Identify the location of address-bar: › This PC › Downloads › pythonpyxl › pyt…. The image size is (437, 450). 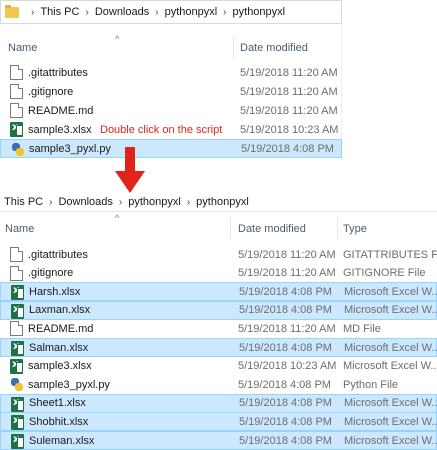
(171, 12).